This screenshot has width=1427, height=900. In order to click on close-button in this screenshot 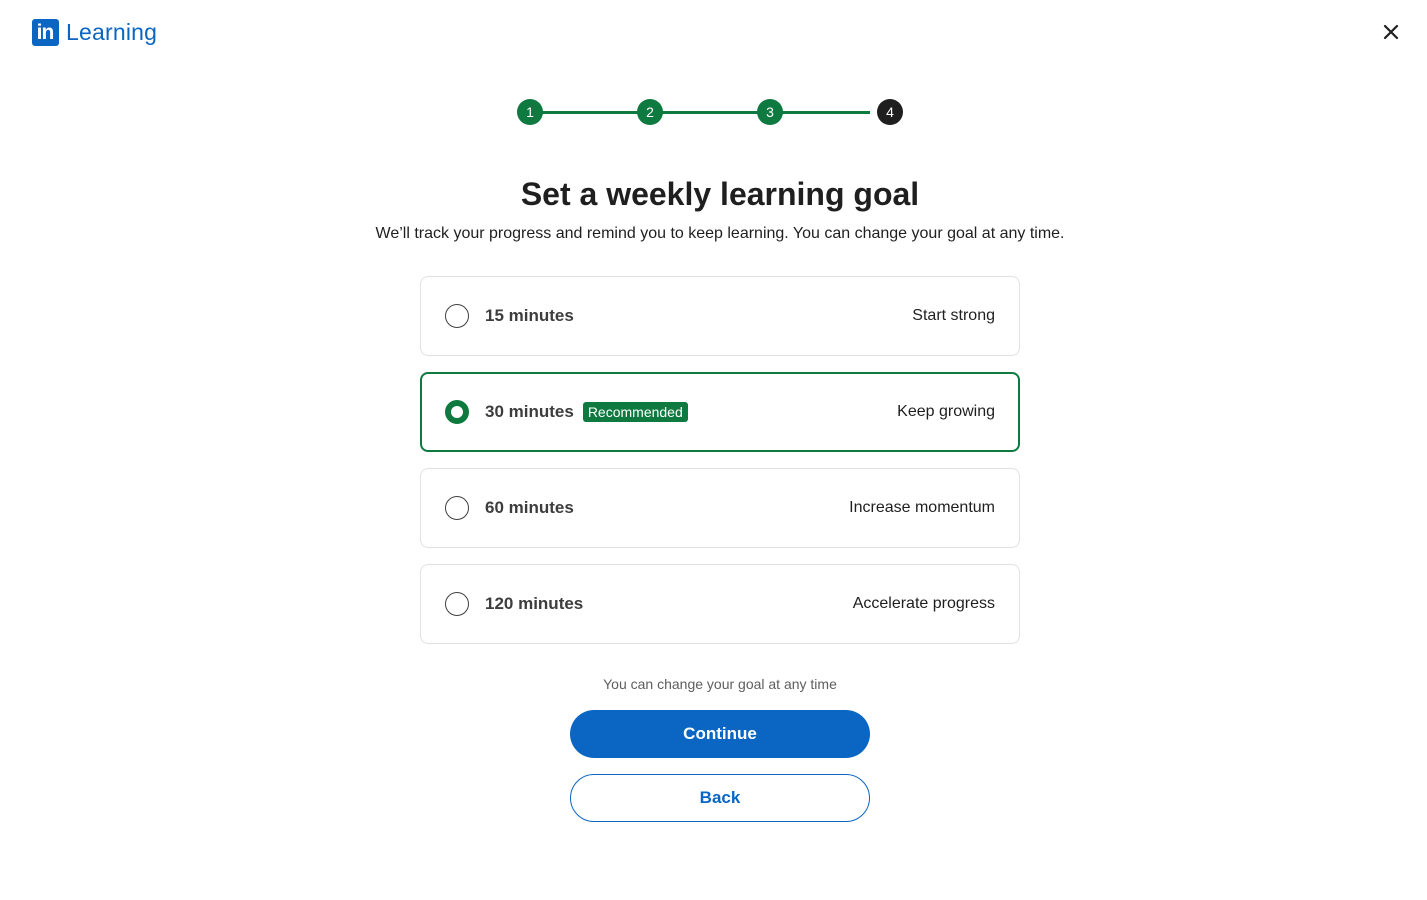, I will do `click(1391, 32)`.